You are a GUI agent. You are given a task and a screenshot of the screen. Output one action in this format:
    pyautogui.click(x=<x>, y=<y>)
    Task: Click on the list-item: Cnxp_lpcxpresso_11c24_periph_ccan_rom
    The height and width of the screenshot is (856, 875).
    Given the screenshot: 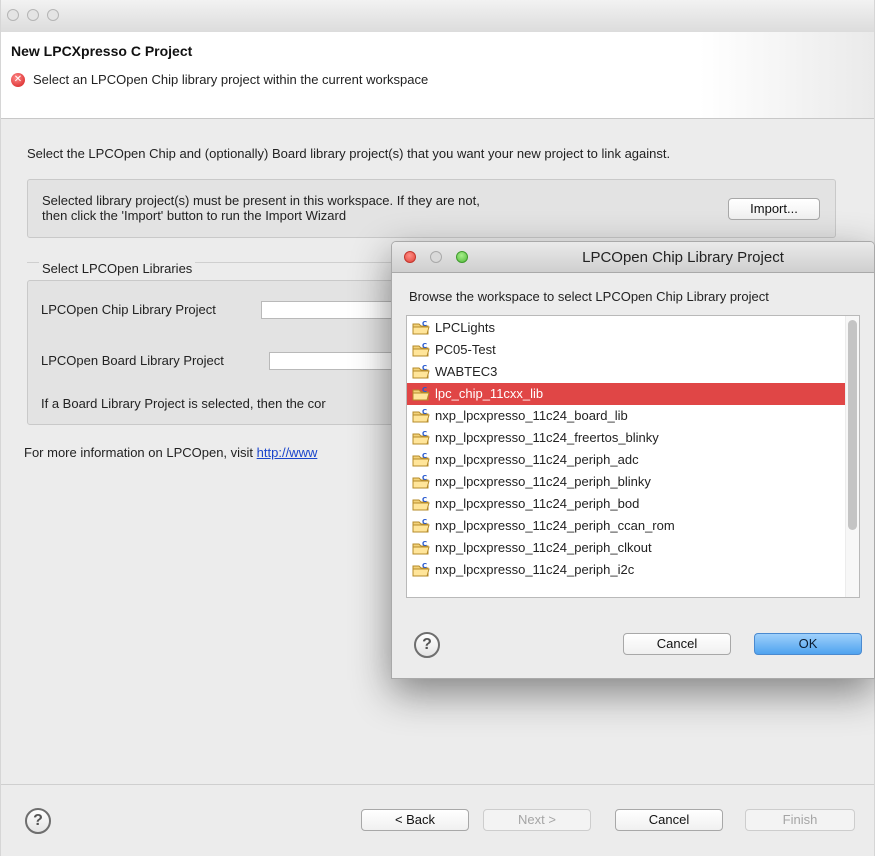 What is the action you would take?
    pyautogui.click(x=627, y=526)
    